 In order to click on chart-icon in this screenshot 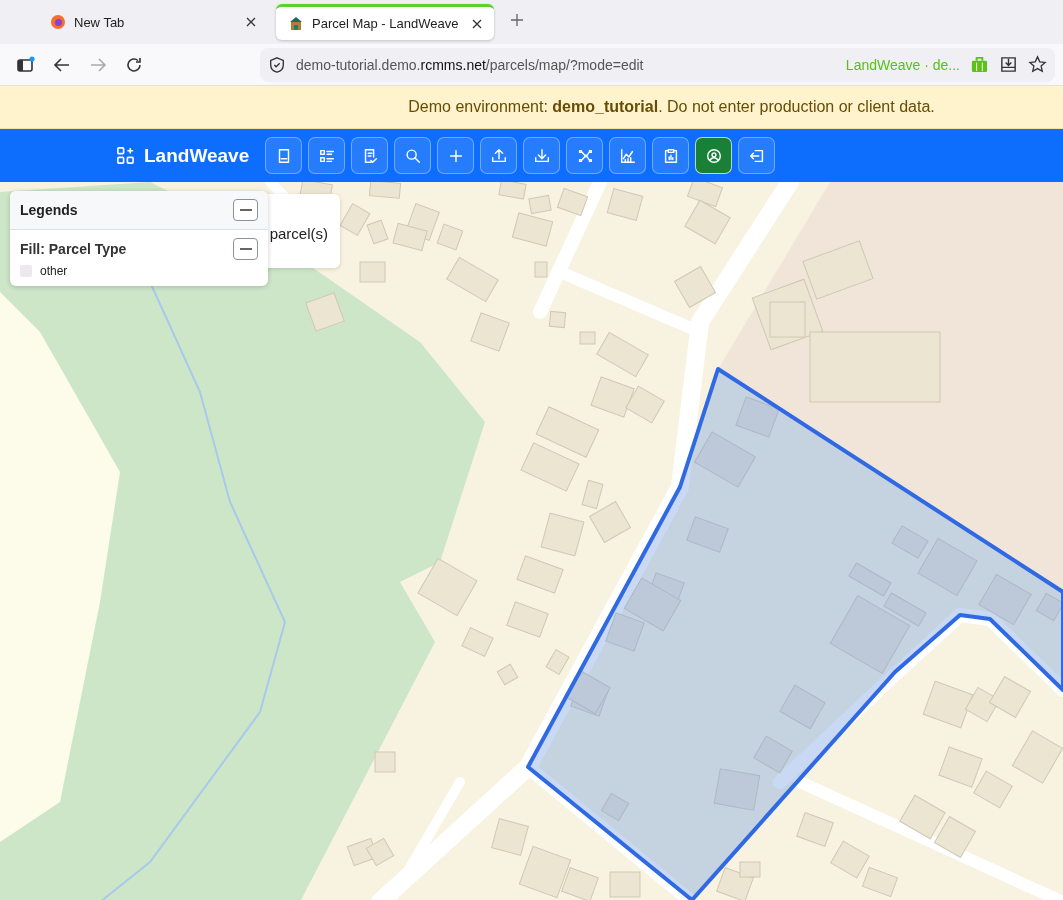, I will do `click(627, 155)`.